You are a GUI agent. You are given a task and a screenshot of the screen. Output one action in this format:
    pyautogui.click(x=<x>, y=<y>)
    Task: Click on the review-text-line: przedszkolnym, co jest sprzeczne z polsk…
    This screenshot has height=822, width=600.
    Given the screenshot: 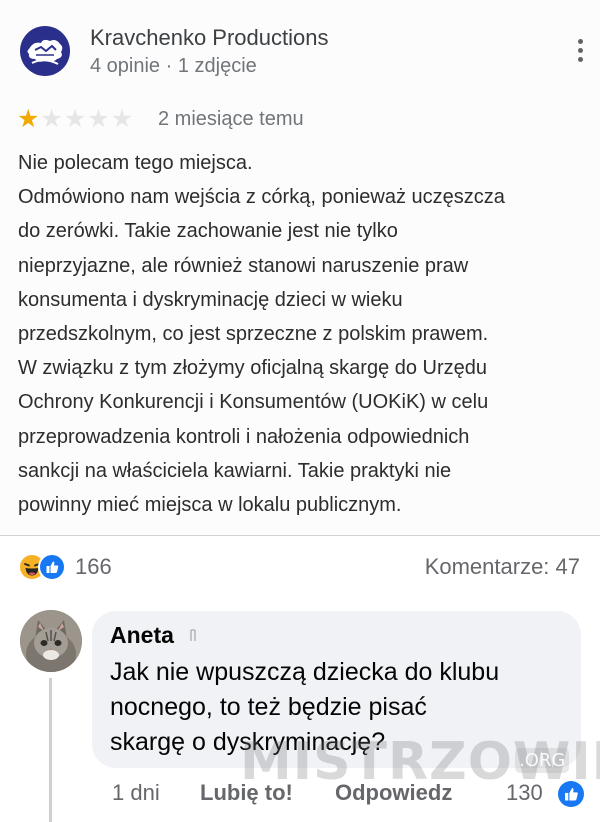 What is the action you would take?
    pyautogui.click(x=253, y=334)
    